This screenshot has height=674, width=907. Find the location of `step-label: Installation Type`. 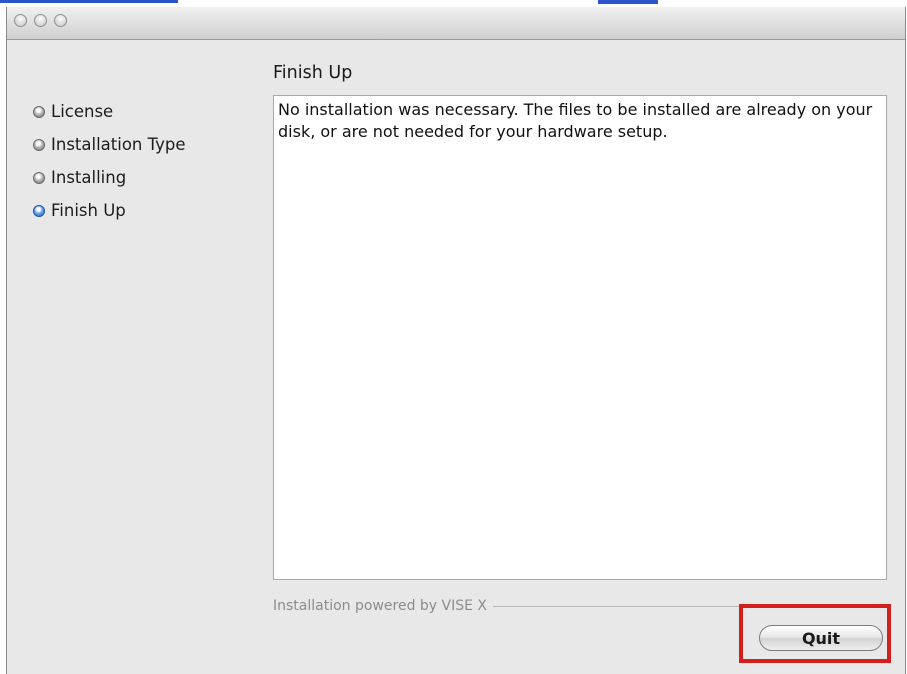

step-label: Installation Type is located at coordinates (118, 144).